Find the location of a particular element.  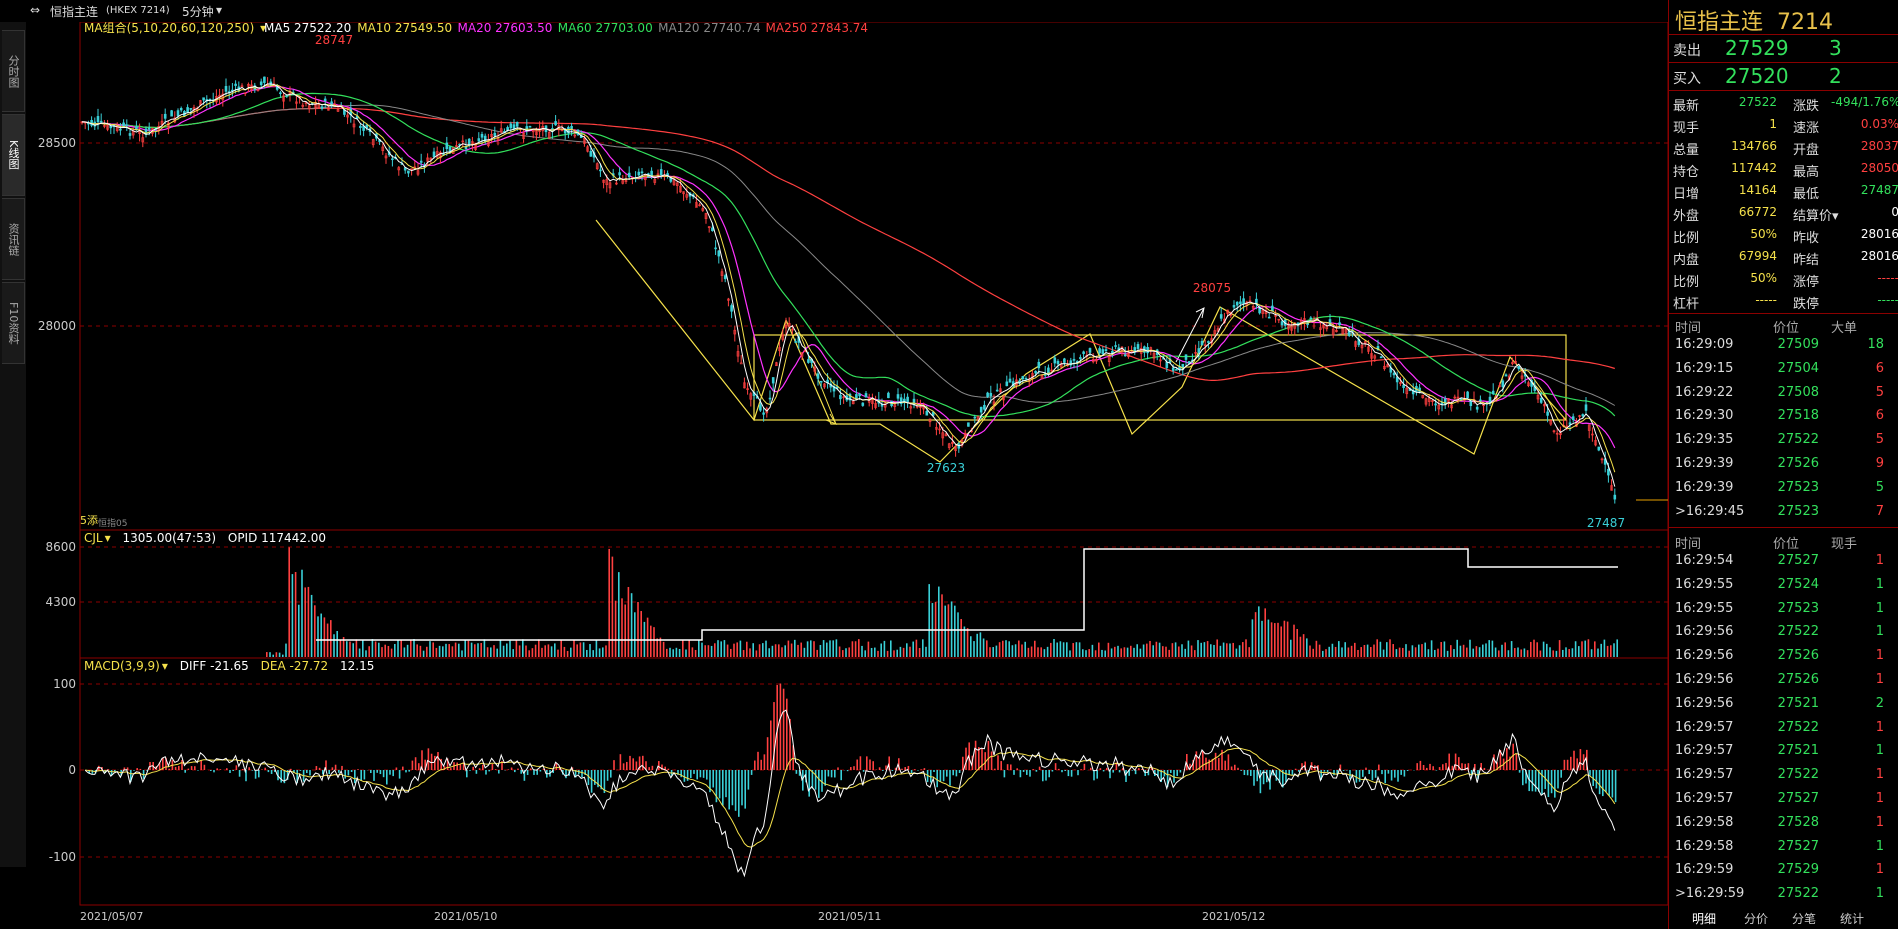

instrument-name: 恒指主连 is located at coordinates (74, 11).